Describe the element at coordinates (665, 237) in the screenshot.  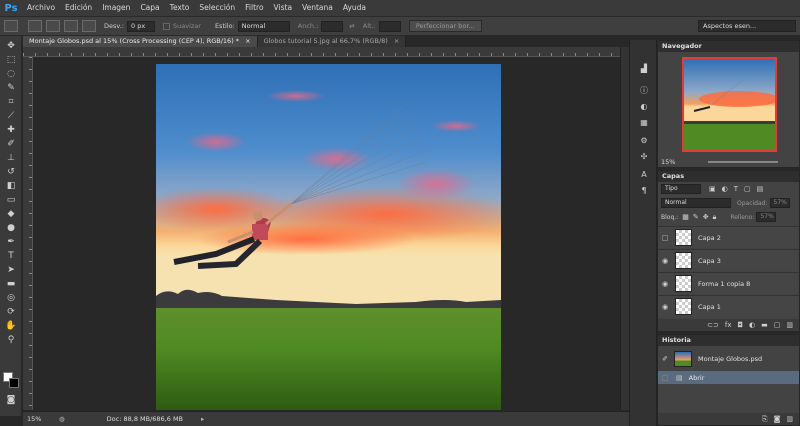
I see `visibility-toggle-off` at that location.